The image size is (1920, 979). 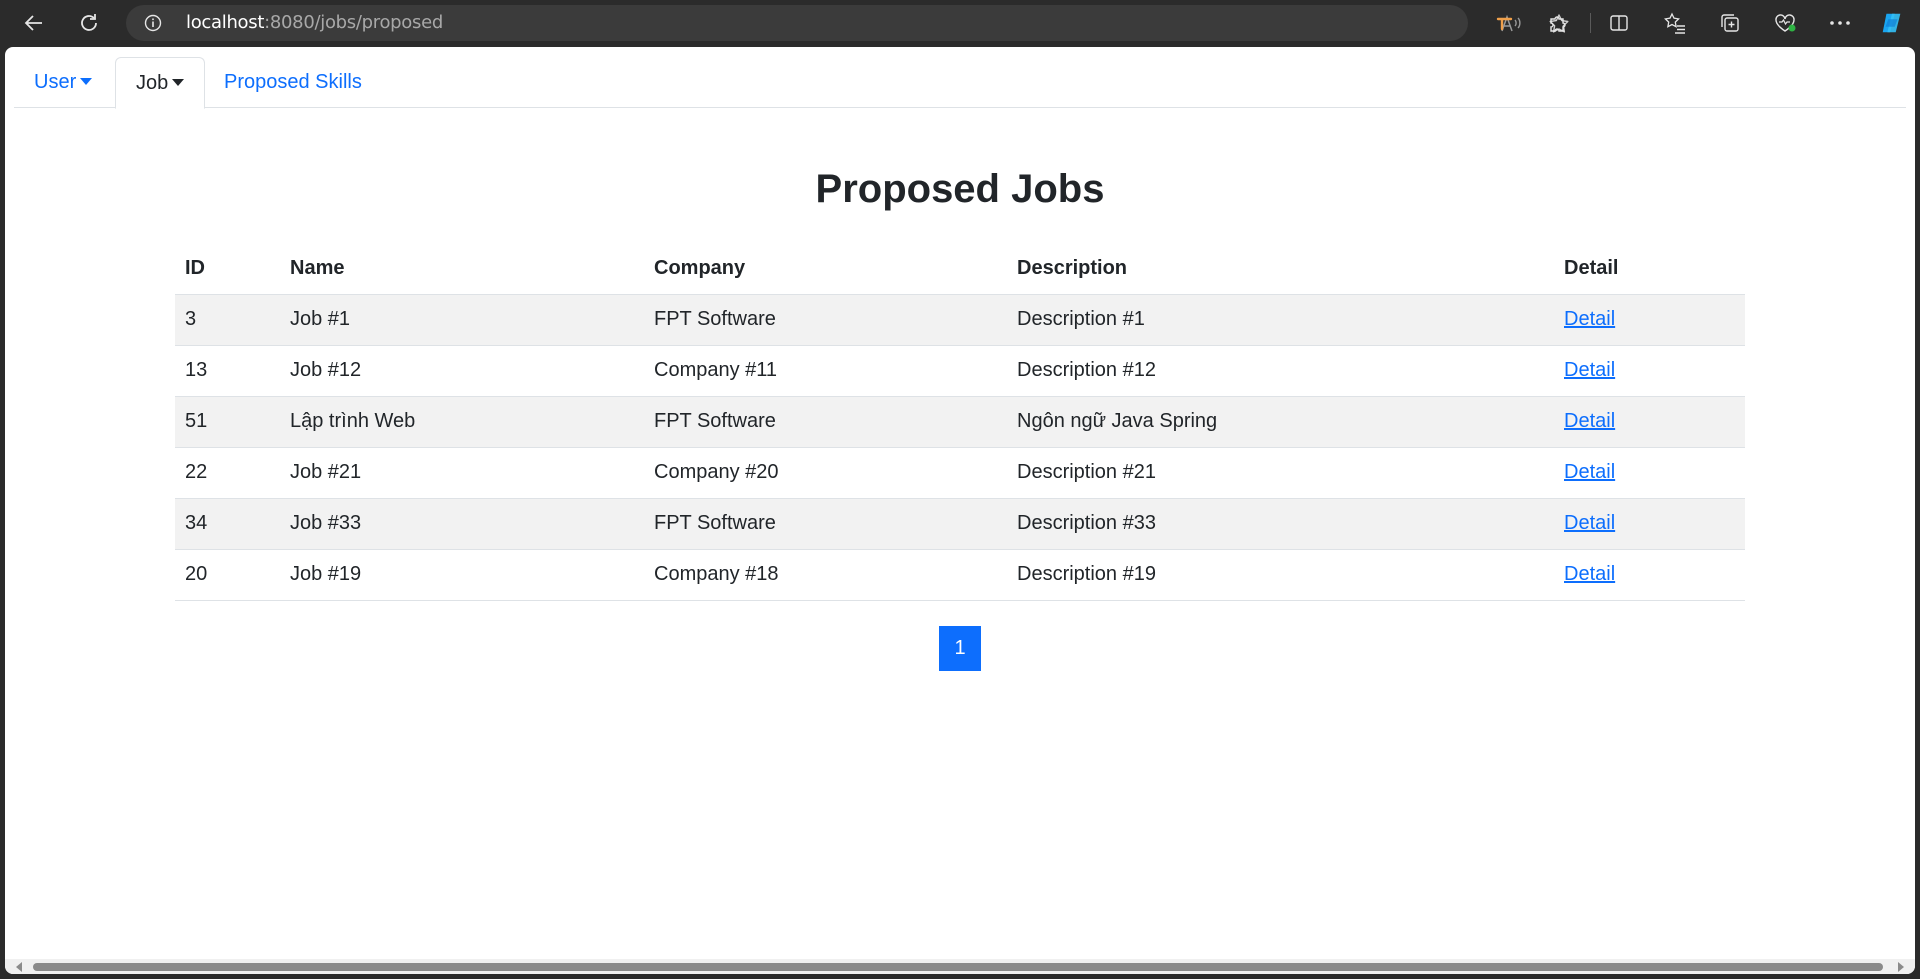 What do you see at coordinates (960, 189) in the screenshot?
I see `page-title: Proposed Jobs` at bounding box center [960, 189].